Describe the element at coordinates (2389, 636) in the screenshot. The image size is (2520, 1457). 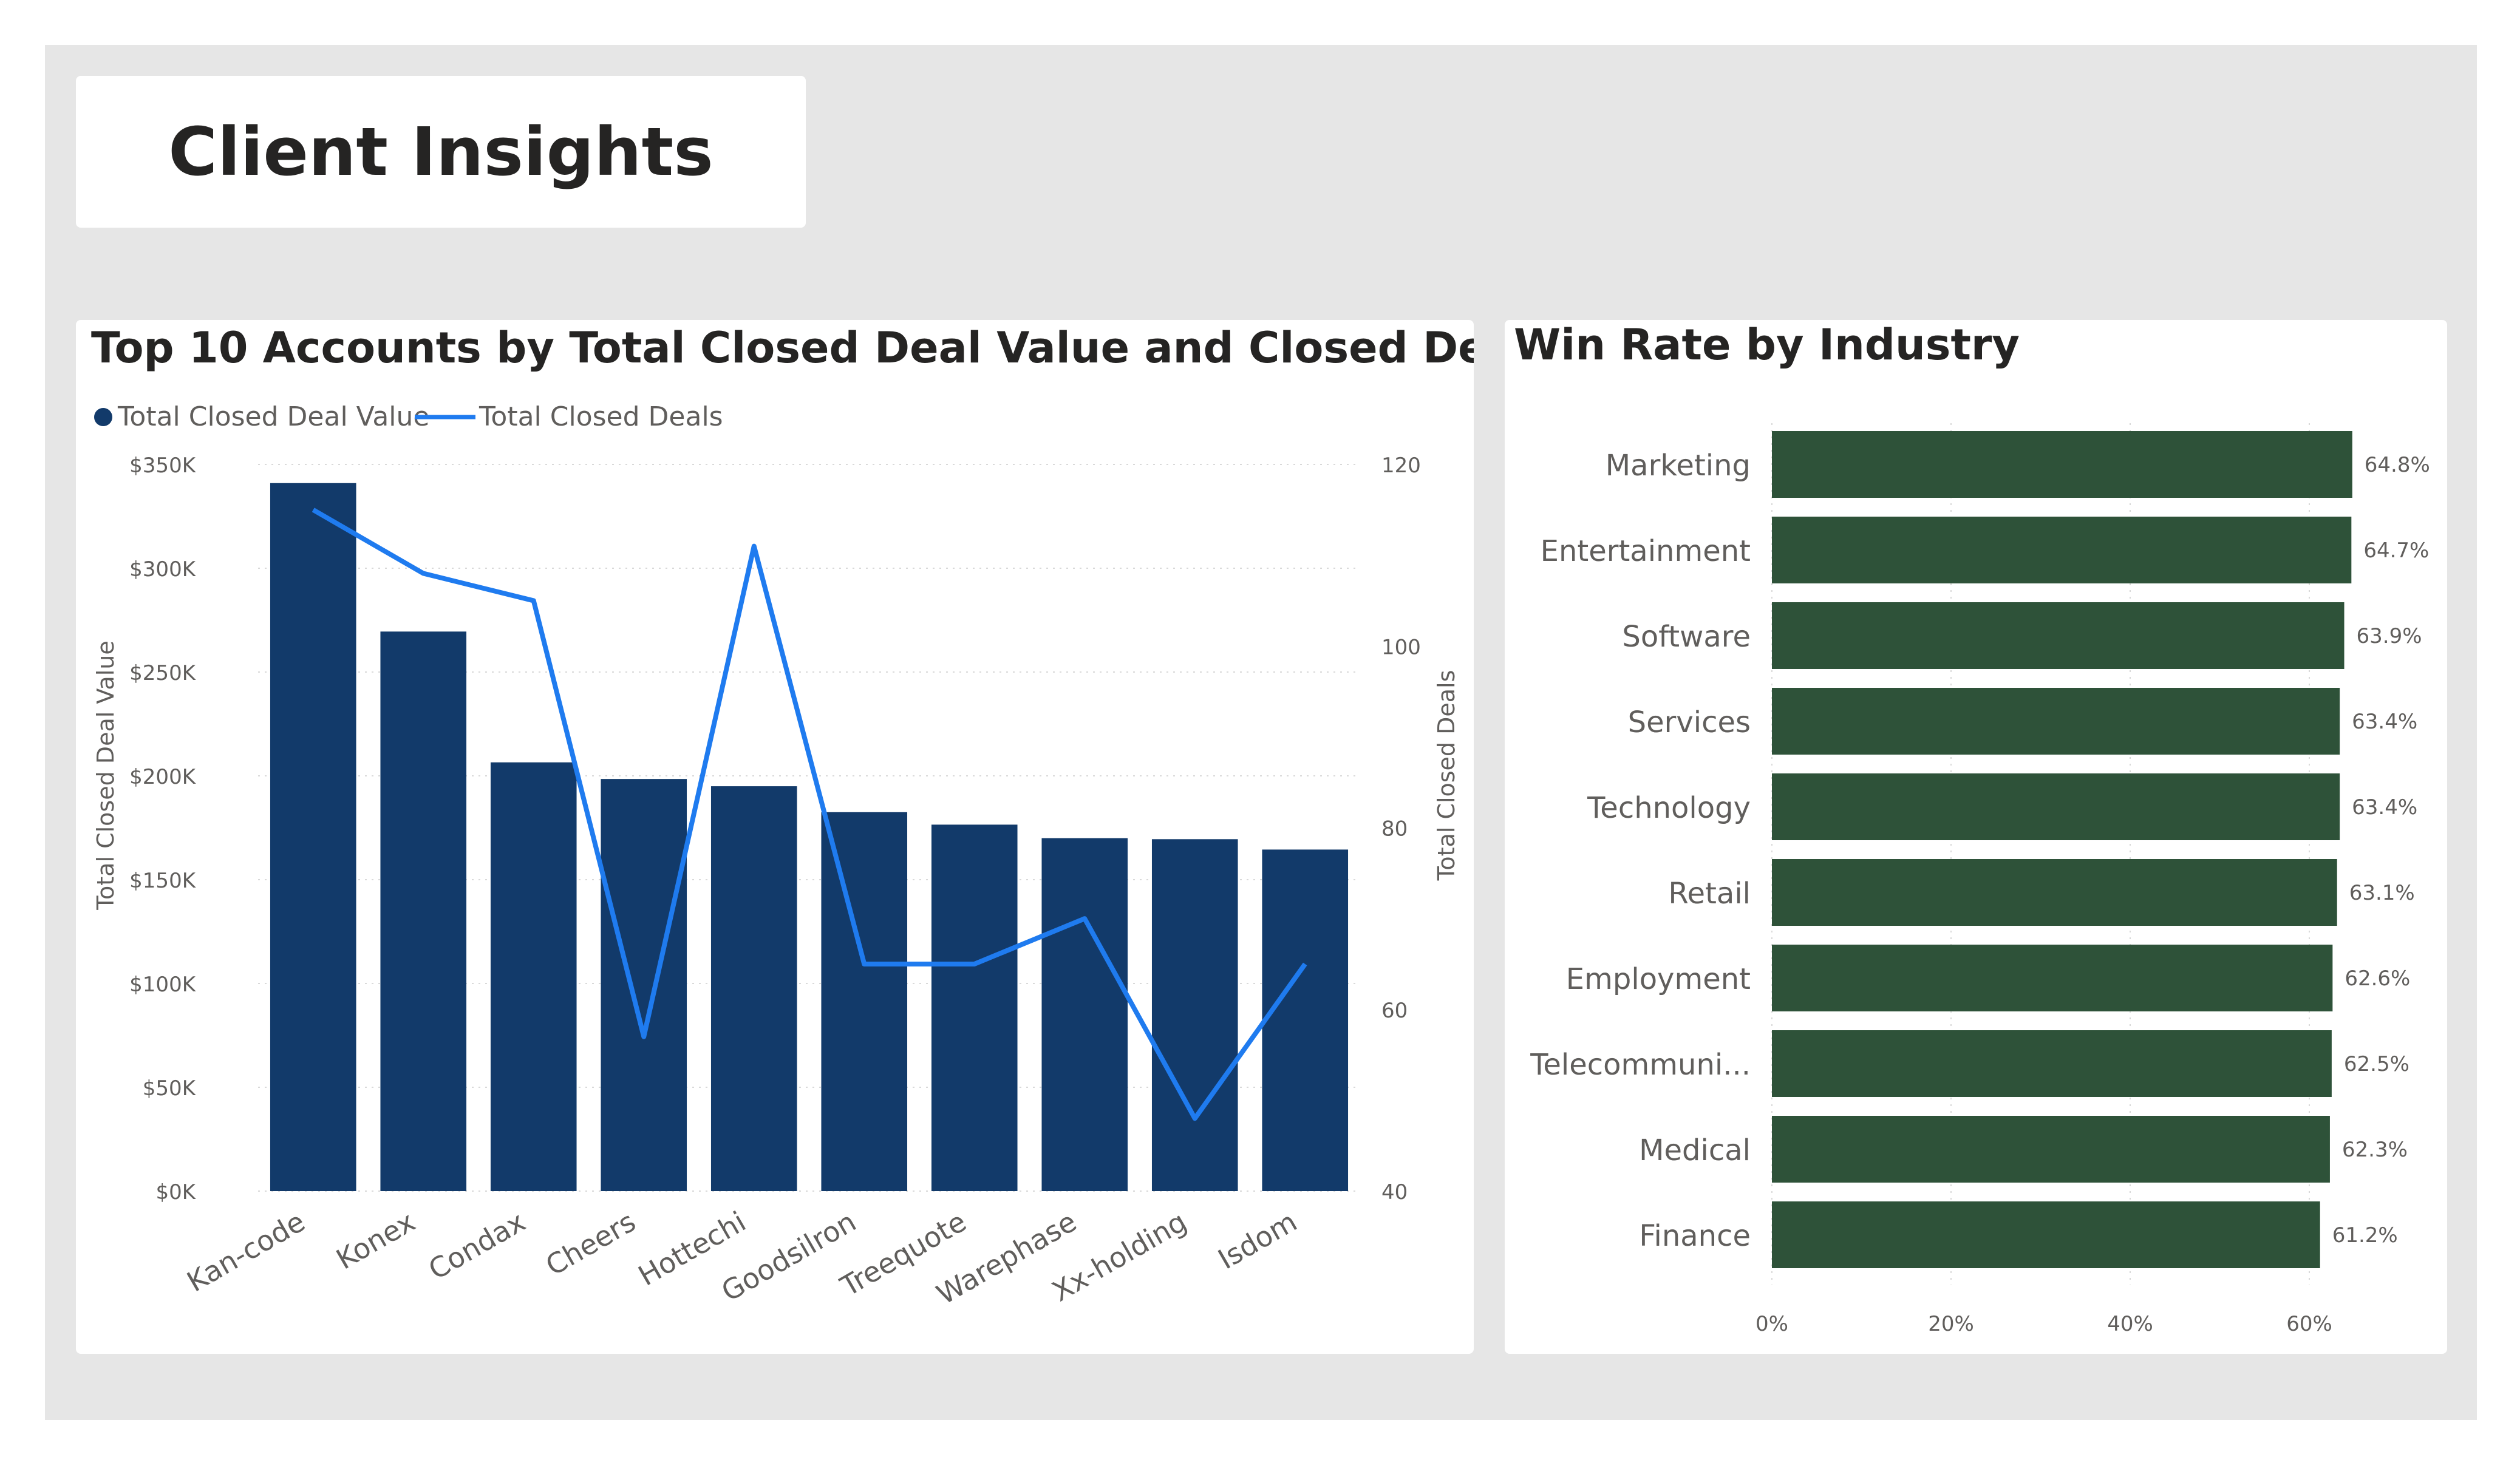
I see `data-label: 63.9%` at that location.